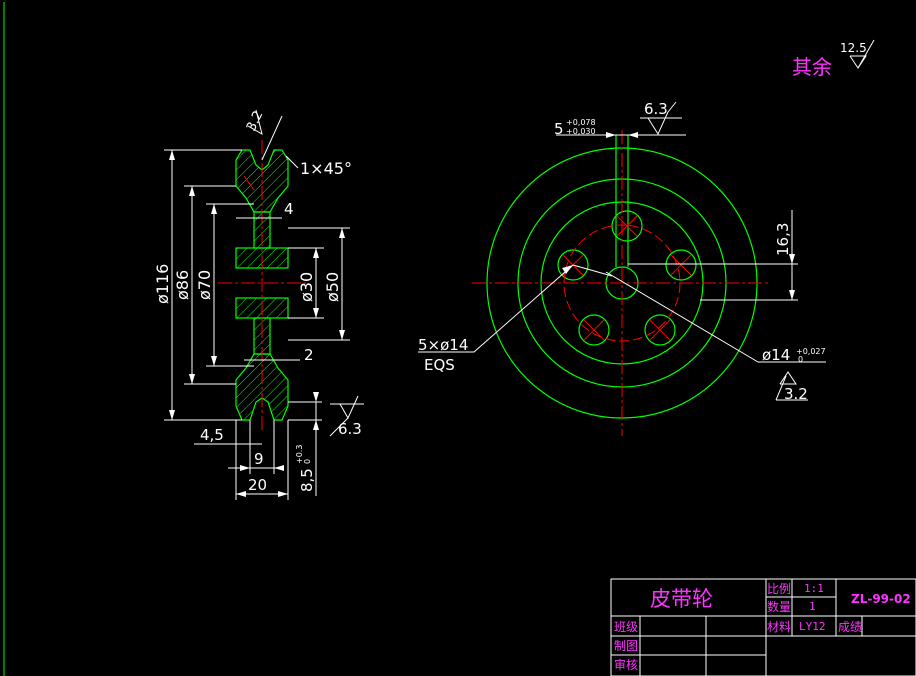  What do you see at coordinates (783, 239) in the screenshot?
I see `keyway-depth-label: 16,3` at bounding box center [783, 239].